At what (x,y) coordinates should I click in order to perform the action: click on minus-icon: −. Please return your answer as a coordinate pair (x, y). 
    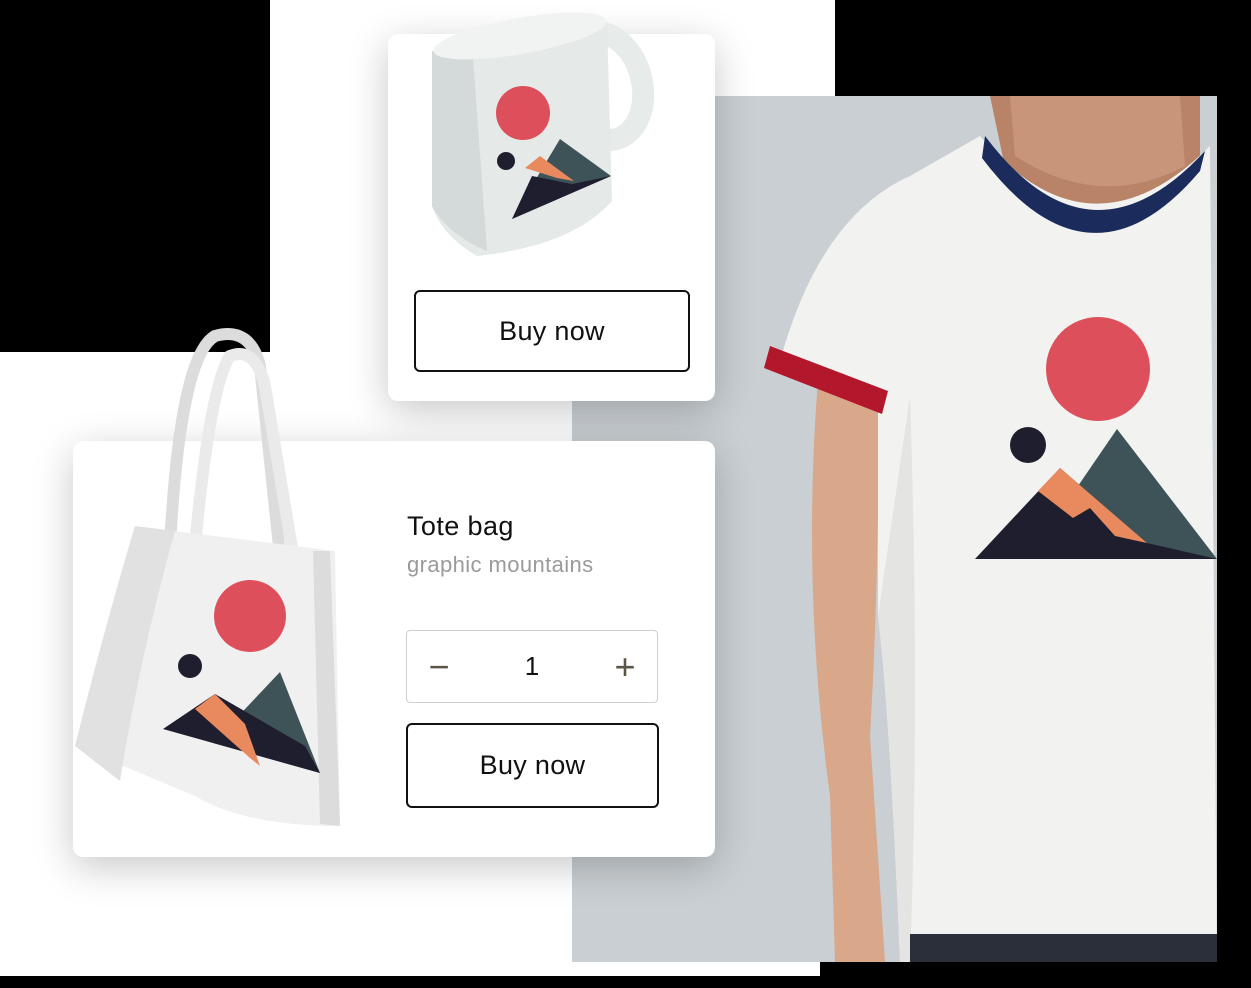
    Looking at the image, I should click on (439, 666).